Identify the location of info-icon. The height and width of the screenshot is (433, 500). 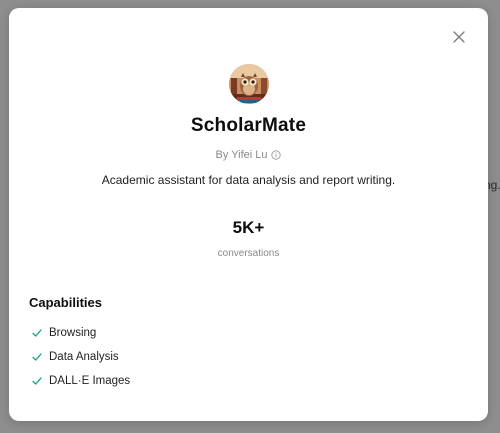
(276, 155).